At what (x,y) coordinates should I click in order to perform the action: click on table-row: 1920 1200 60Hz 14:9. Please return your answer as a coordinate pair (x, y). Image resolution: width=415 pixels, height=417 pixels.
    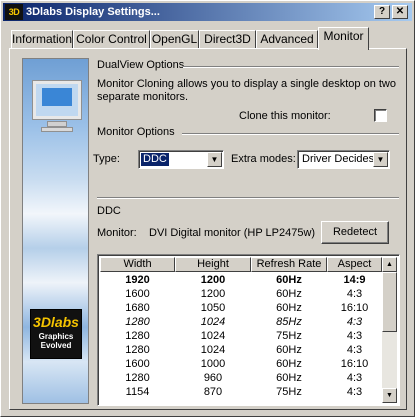
    Looking at the image, I should click on (241, 280).